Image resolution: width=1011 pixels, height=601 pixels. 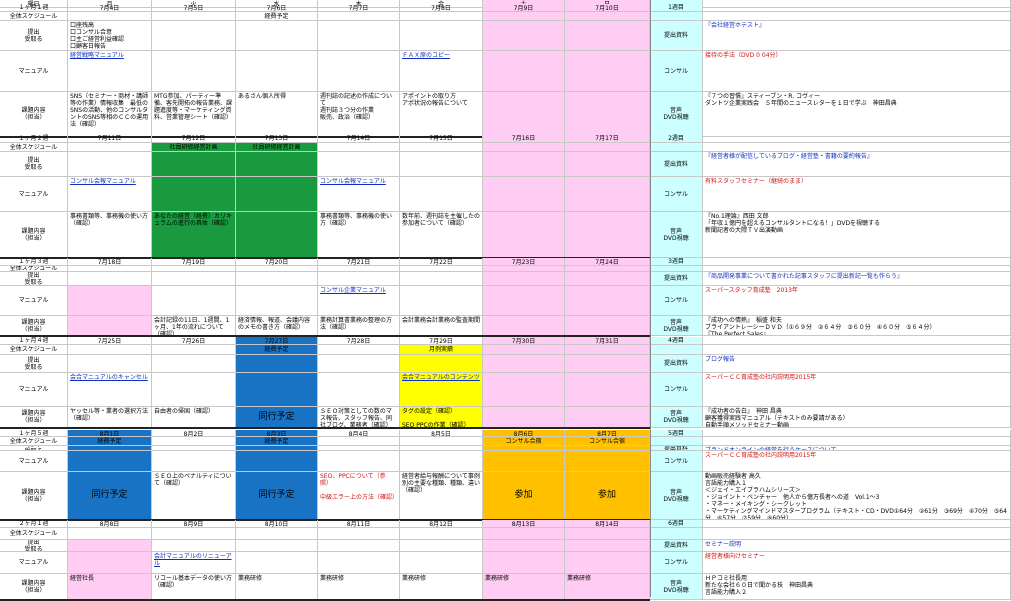 What do you see at coordinates (441, 138) in the screenshot?
I see `date-cell: 7月15日` at bounding box center [441, 138].